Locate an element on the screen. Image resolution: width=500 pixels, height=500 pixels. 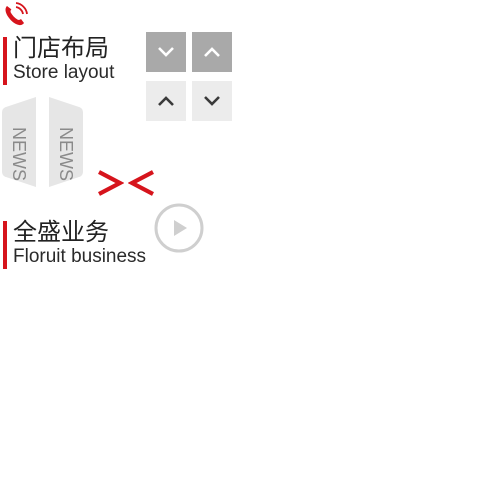
business-title-cn: 全盛业务 is located at coordinates (61, 232).